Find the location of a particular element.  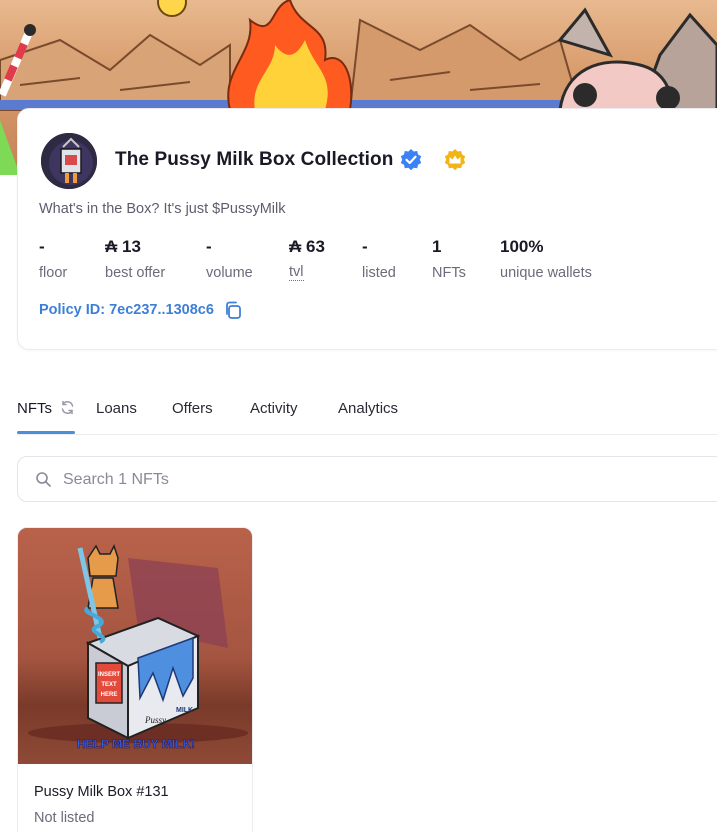

stat-label-tooltip: tvl is located at coordinates (296, 273).